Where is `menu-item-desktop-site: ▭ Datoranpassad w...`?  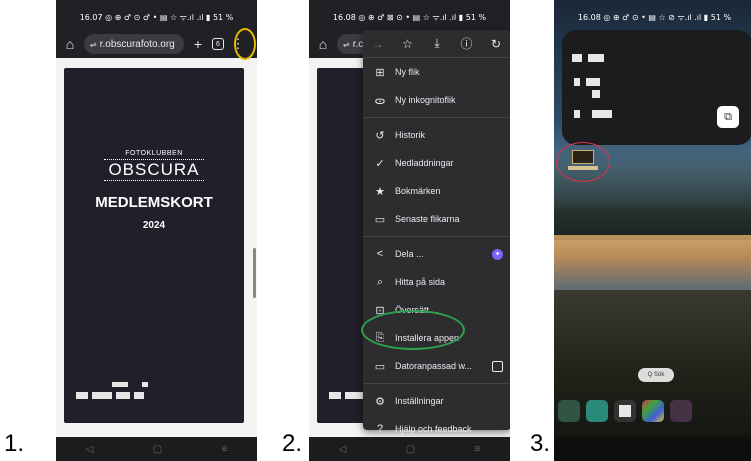 menu-item-desktop-site: ▭ Datoranpassad w... is located at coordinates (436, 366).